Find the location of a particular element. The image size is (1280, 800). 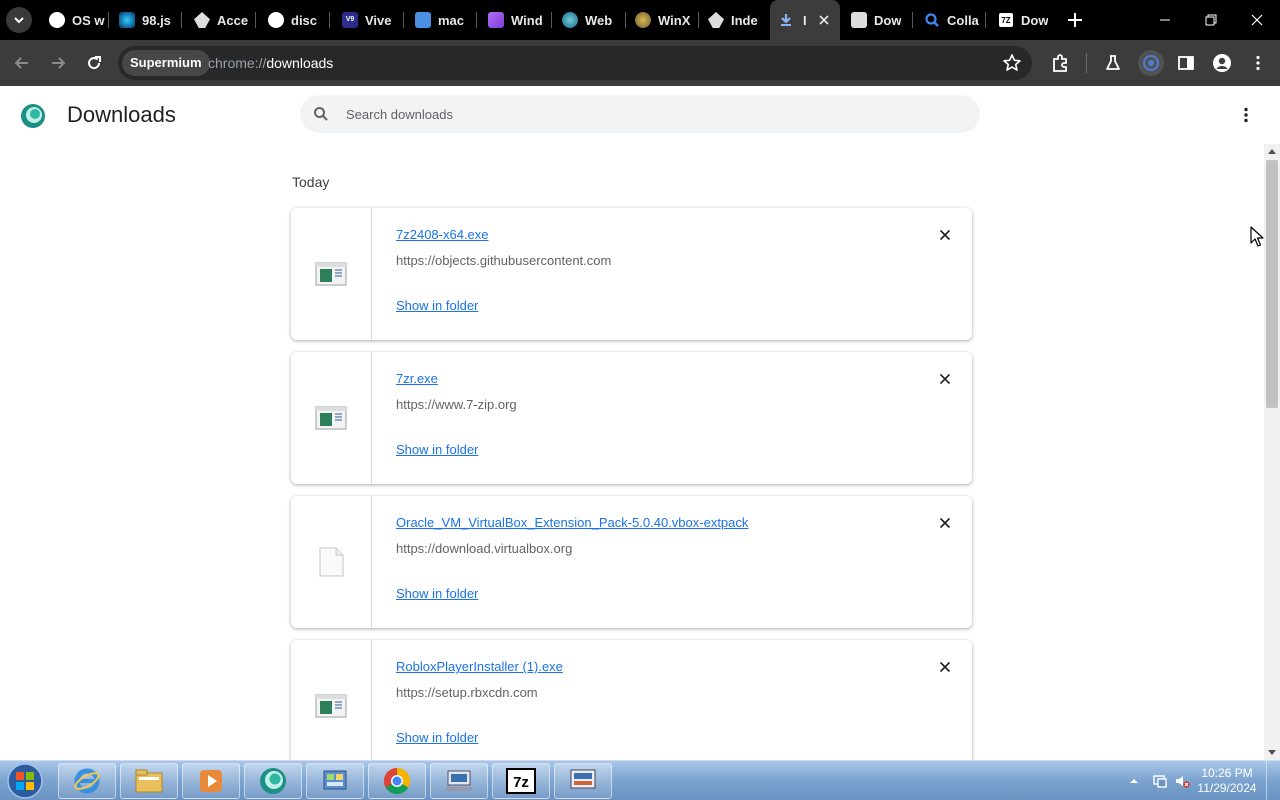

address-bar: Supermium chrome://downloads is located at coordinates (575, 63).